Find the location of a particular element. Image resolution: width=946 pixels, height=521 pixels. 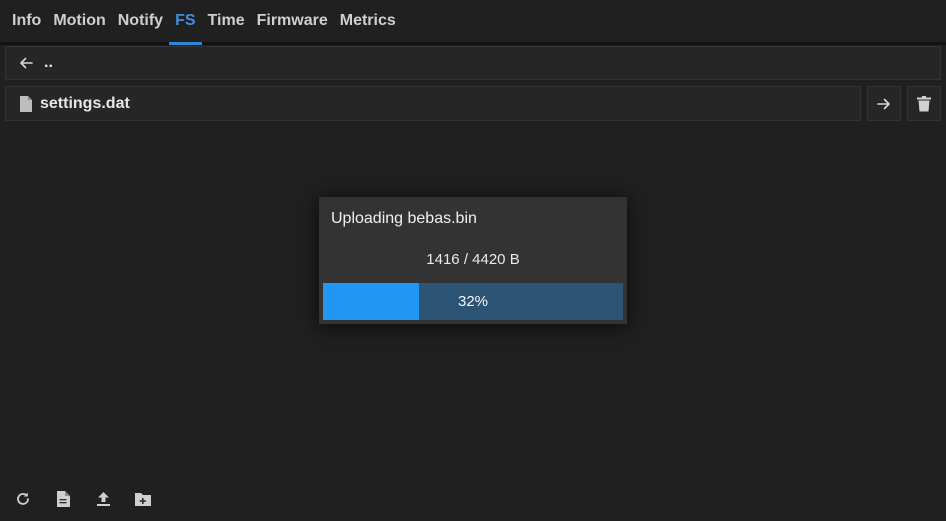

upload-progress-percent: 32% is located at coordinates (473, 301).